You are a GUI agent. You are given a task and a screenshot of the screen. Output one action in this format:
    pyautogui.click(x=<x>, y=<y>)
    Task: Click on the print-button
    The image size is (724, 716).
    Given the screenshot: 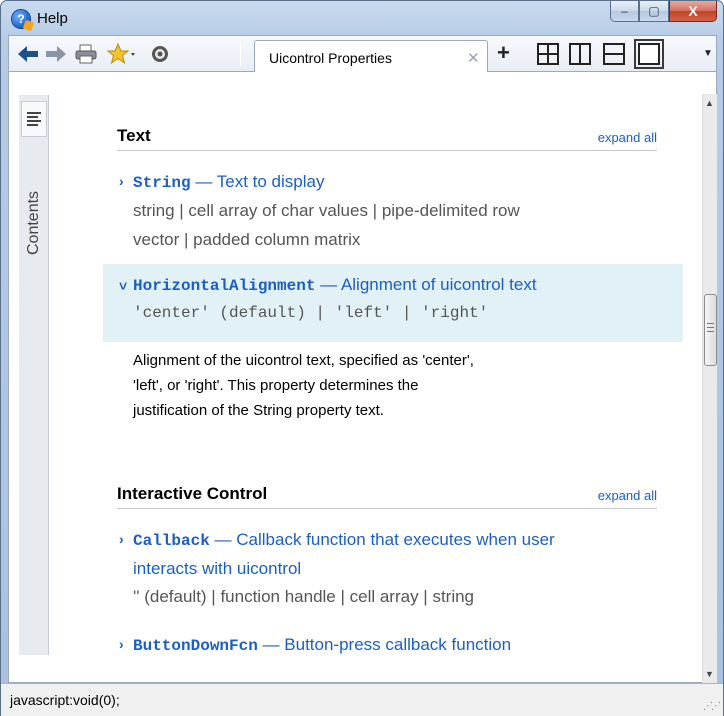 What is the action you would take?
    pyautogui.click(x=86, y=54)
    